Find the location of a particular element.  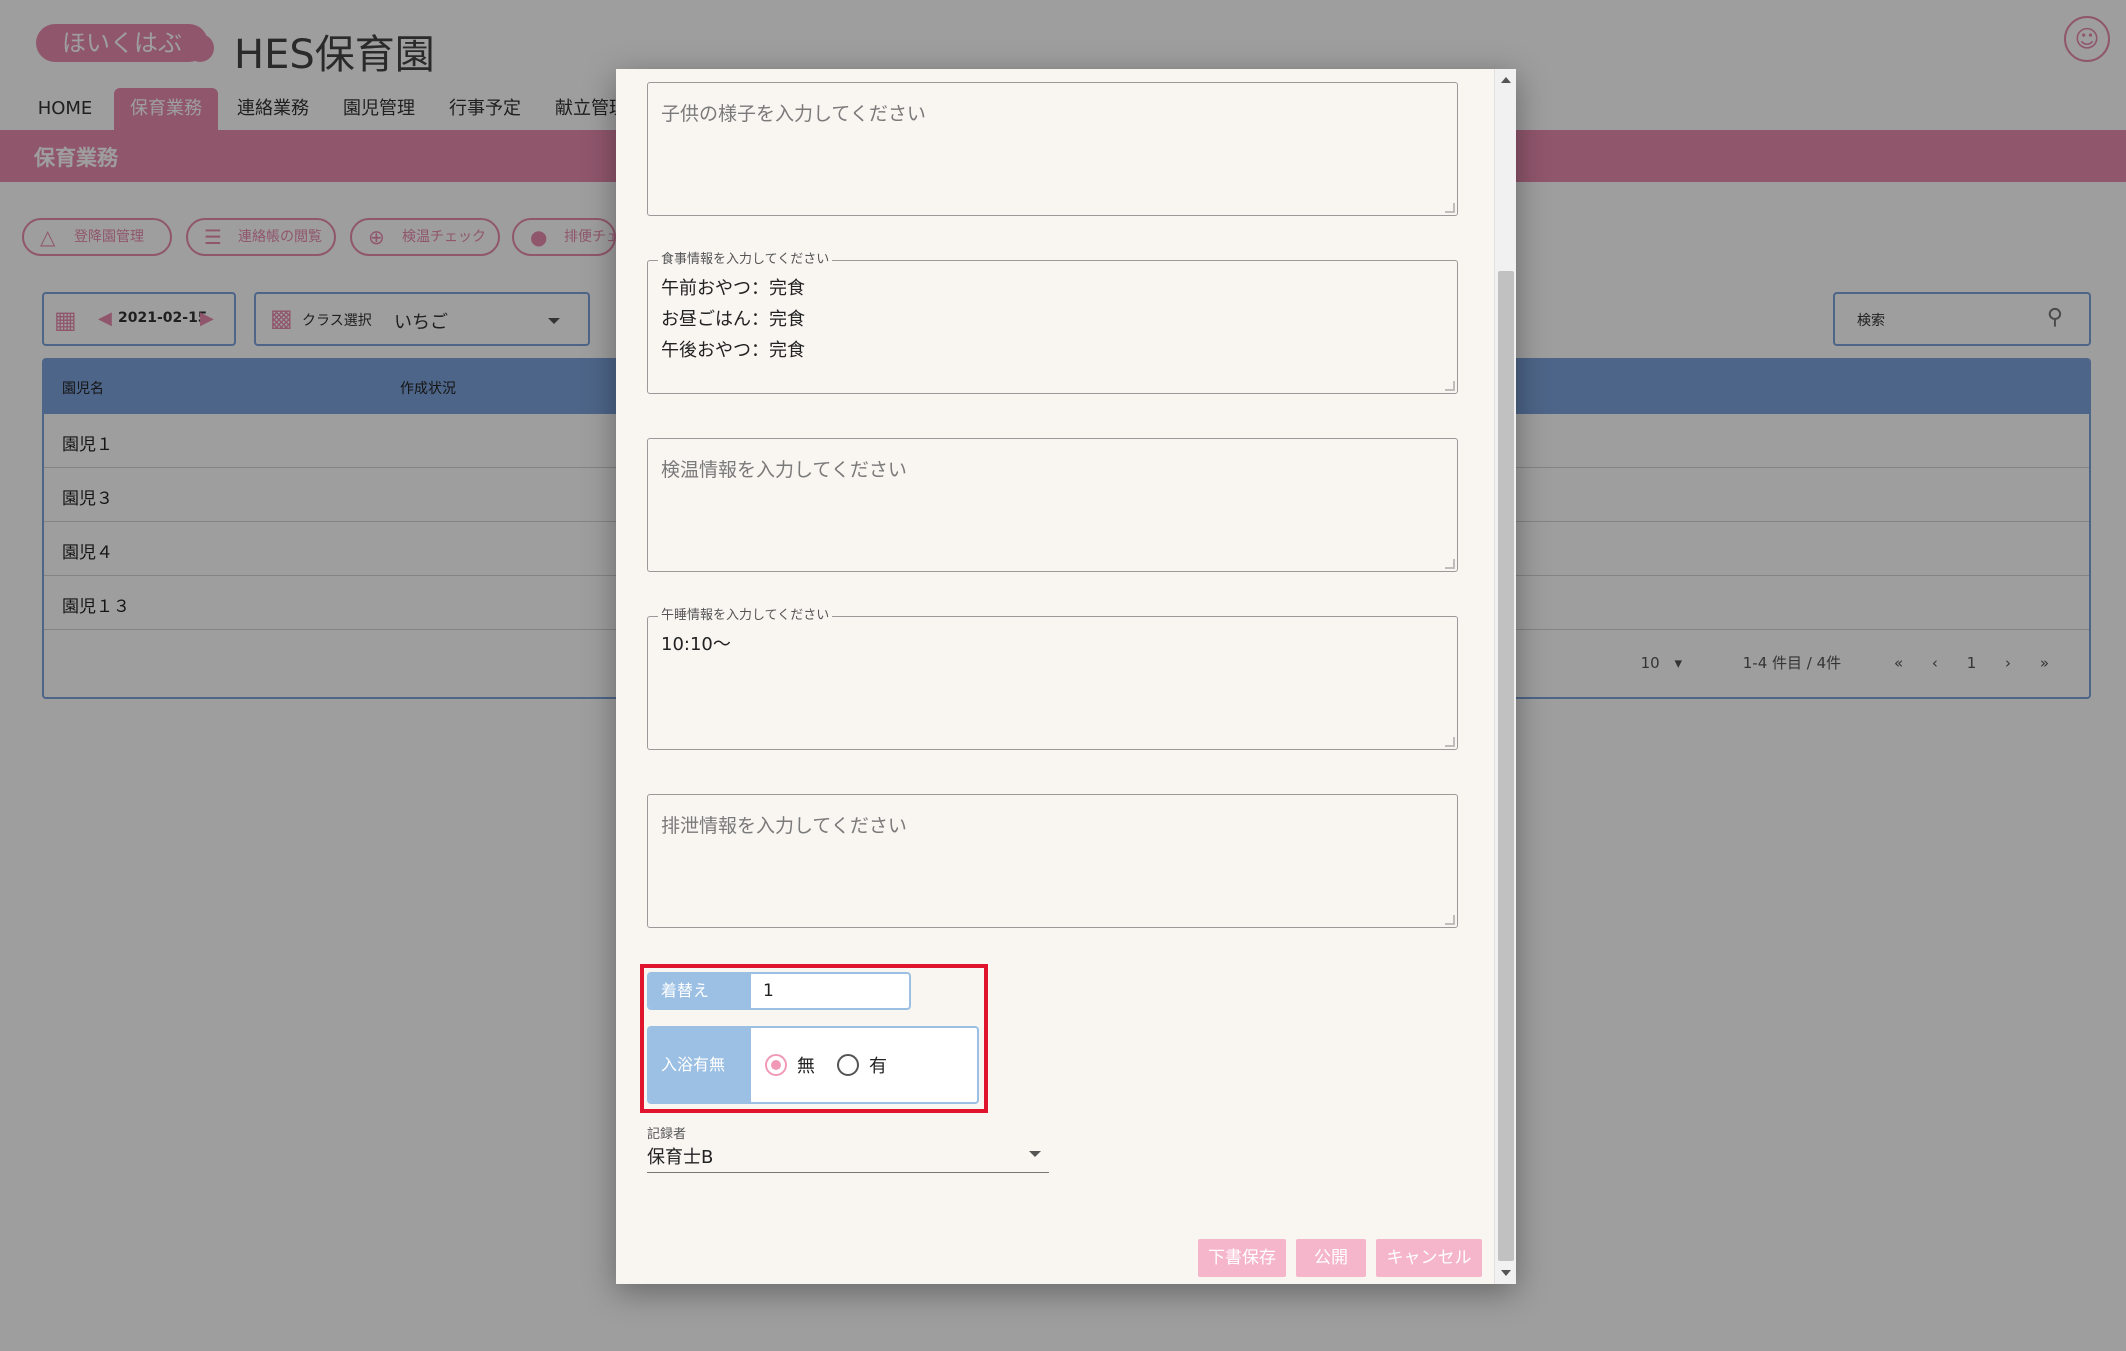

bath-option-yes-label: 有 is located at coordinates (878, 1066).